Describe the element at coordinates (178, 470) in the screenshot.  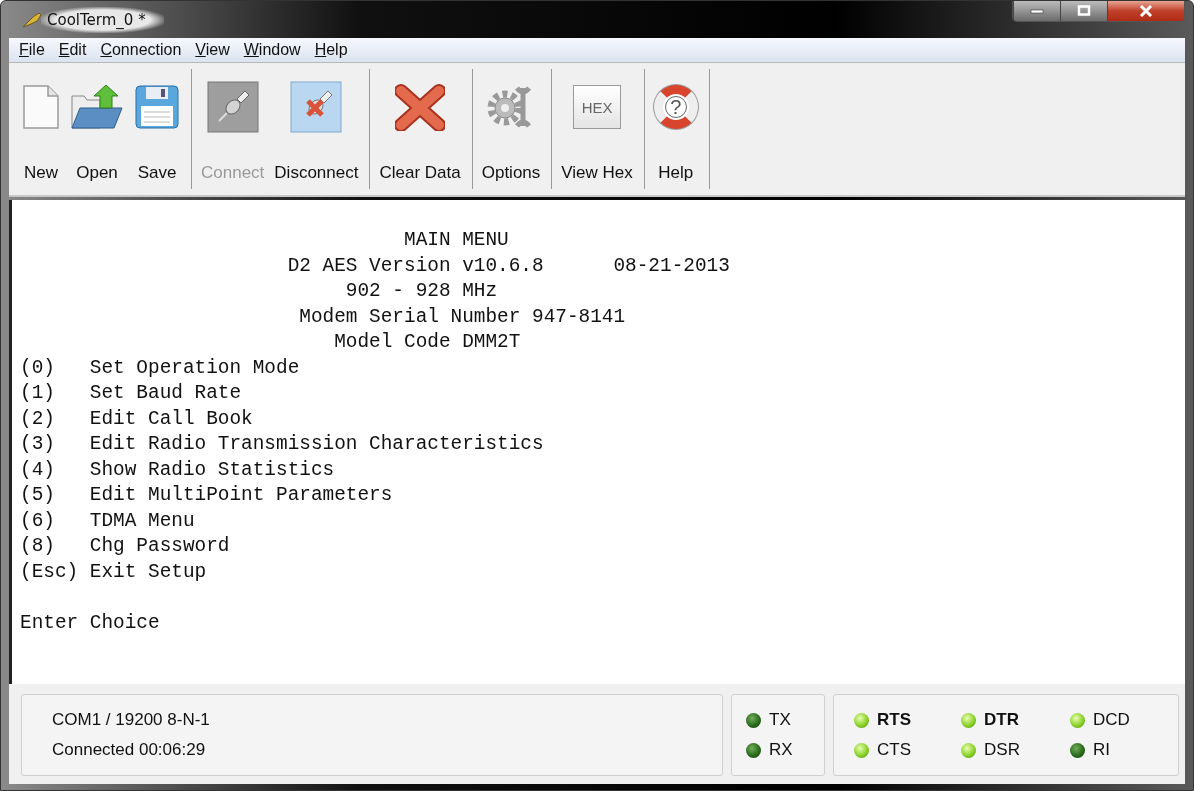
I see `terminal-line: (4) Show Radio Statistics` at that location.